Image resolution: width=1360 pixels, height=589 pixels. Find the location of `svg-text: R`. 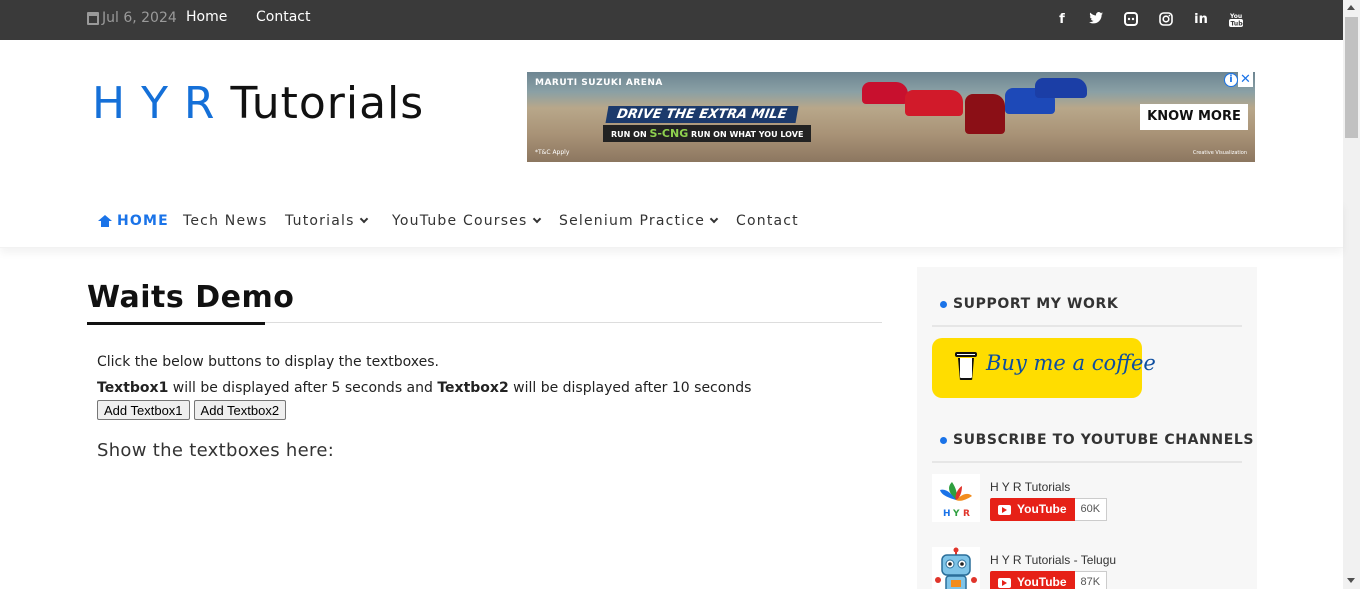

svg-text: R is located at coordinates (966, 514).